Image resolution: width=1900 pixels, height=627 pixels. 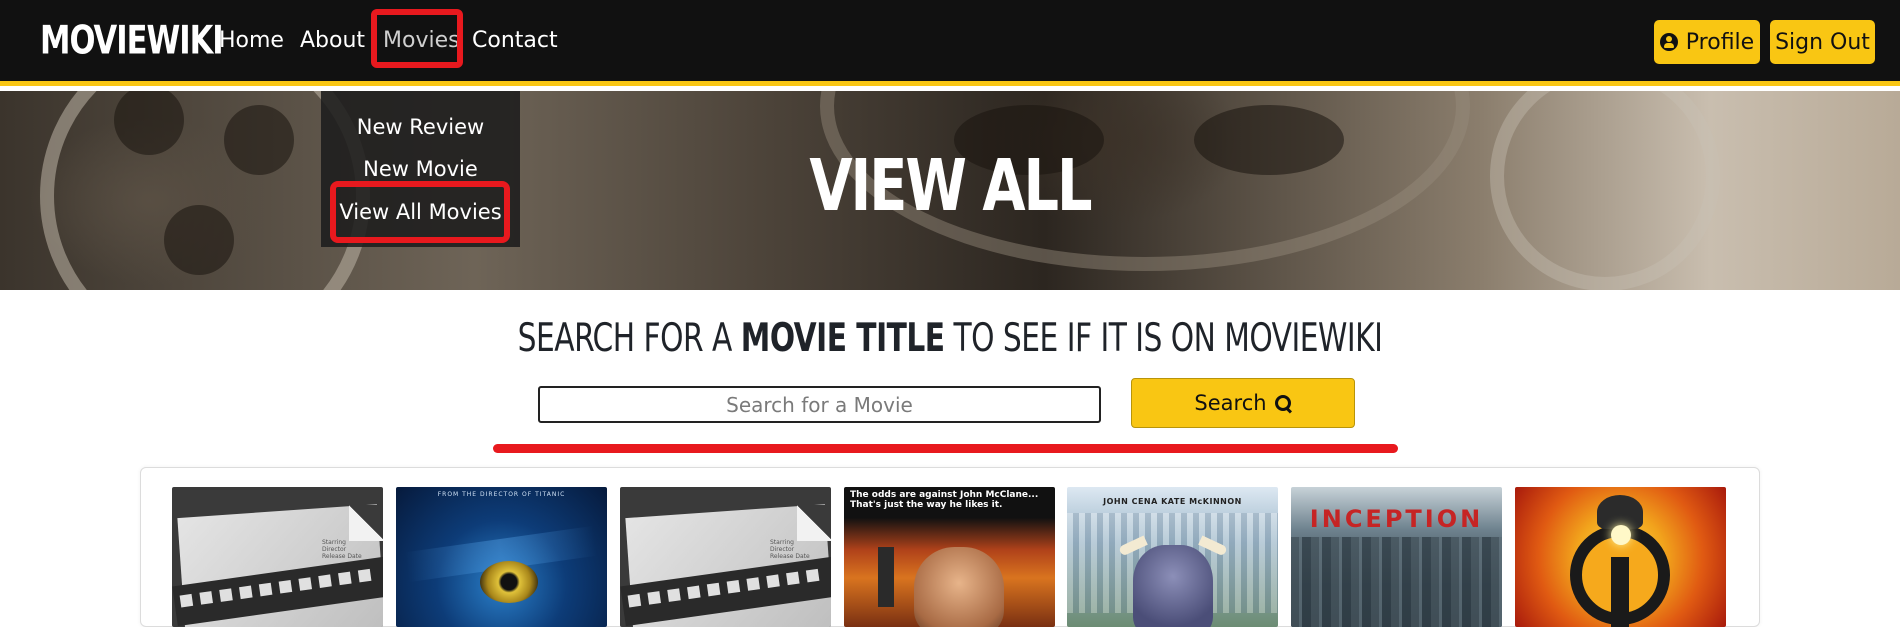 What do you see at coordinates (420, 127) in the screenshot?
I see `dropdown-item-new-review: New Review` at bounding box center [420, 127].